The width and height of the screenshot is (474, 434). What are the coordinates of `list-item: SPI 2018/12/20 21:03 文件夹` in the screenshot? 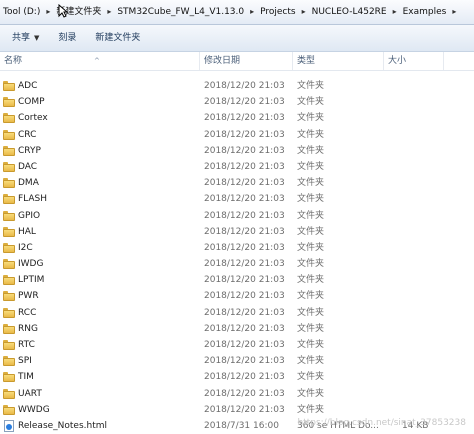 It's located at (237, 361).